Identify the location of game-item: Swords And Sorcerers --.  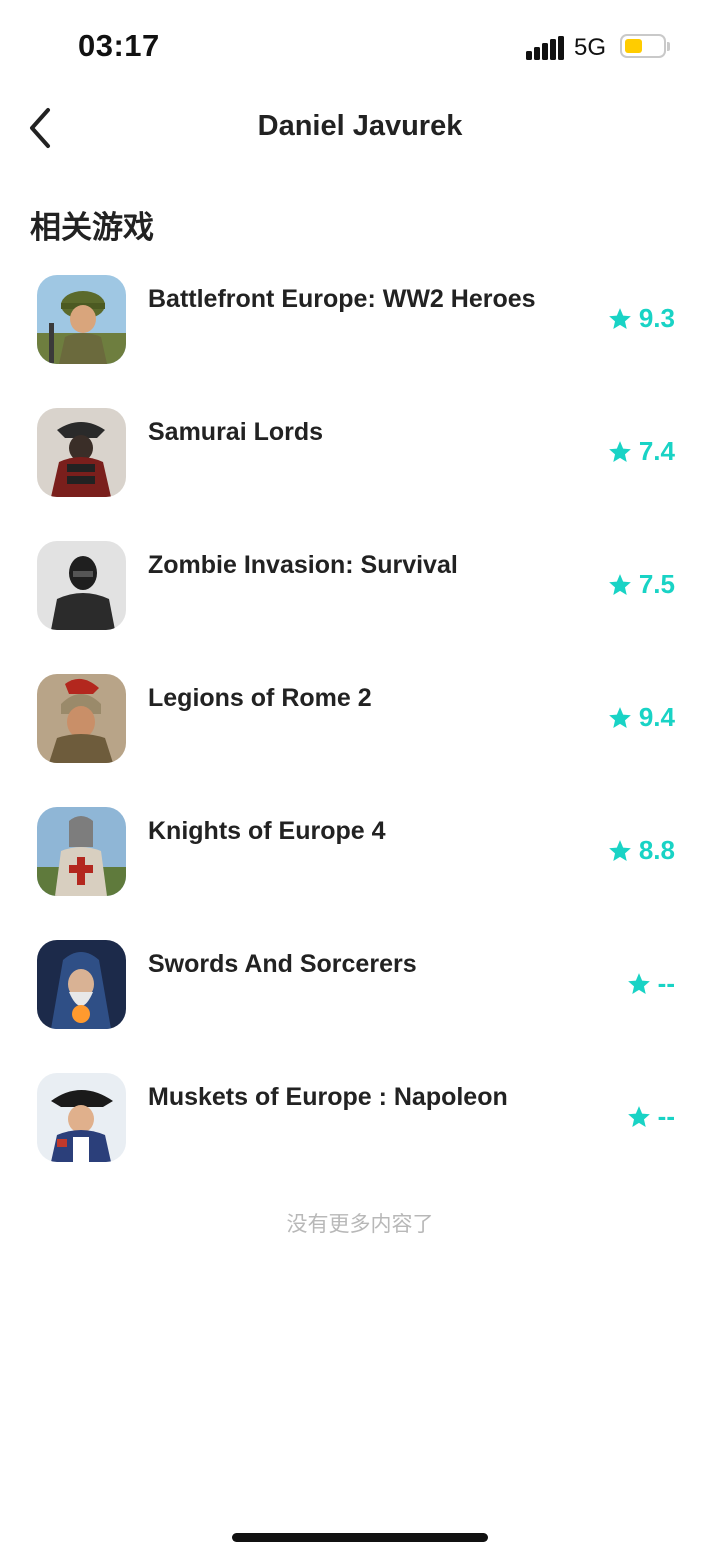
(360, 985).